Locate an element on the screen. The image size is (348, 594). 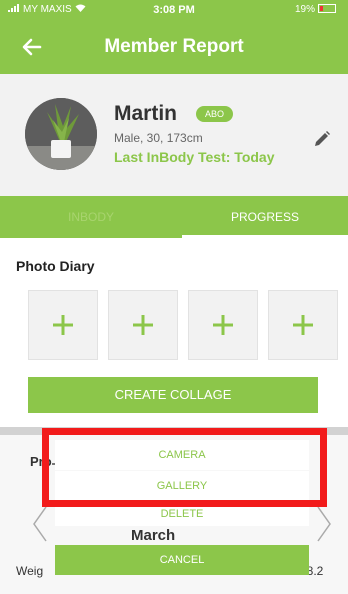
tab-progress: PROGRESS is located at coordinates (265, 217).